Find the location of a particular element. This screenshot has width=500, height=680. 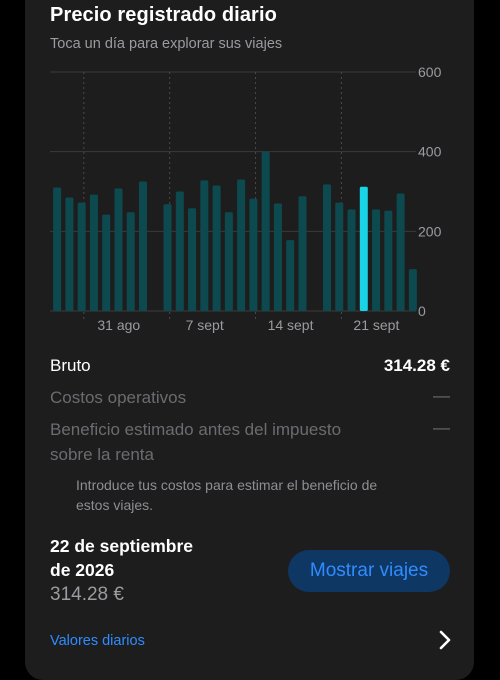

gross-label: Bruto is located at coordinates (70, 365).